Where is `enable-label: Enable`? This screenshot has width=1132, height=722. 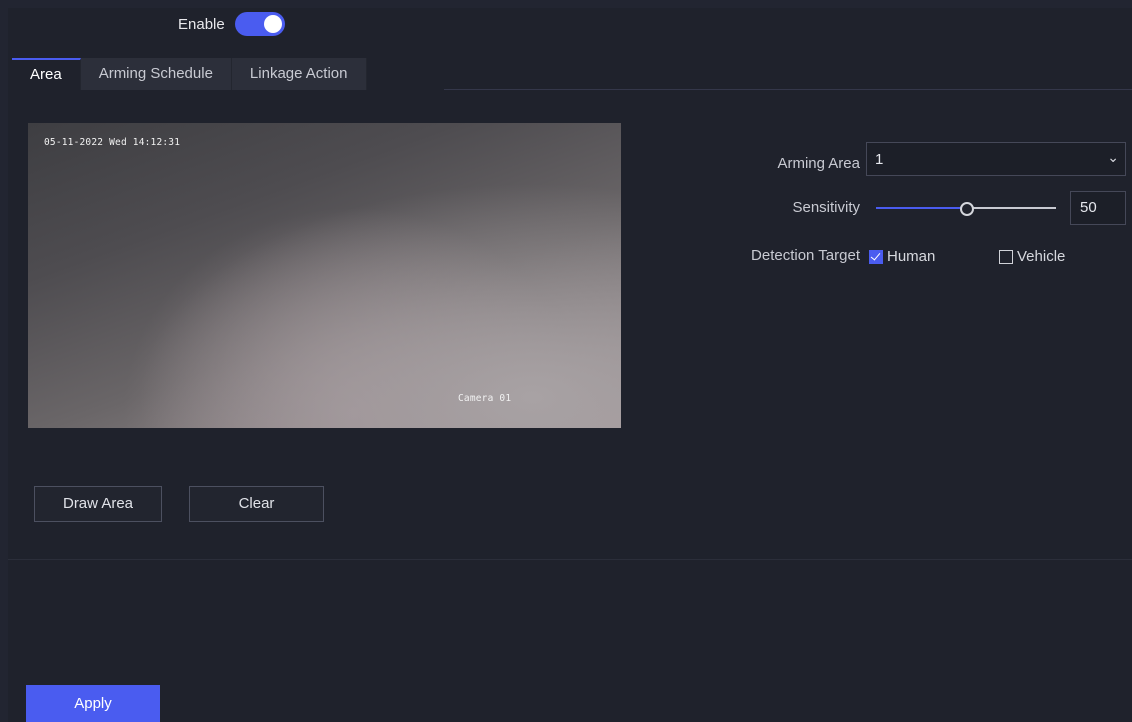 enable-label: Enable is located at coordinates (201, 24).